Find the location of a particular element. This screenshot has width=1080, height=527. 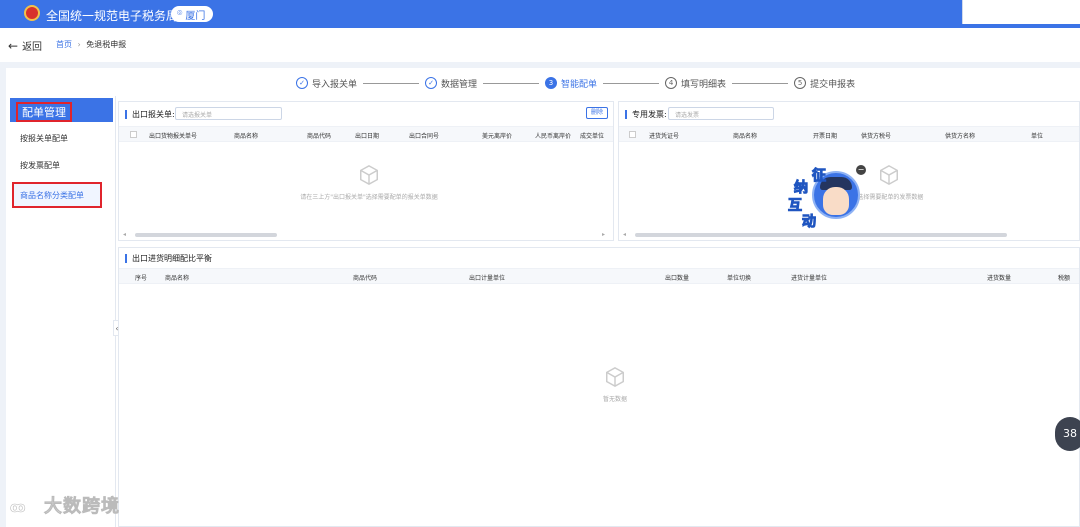

mascot-widget: 征 纳 互 动 − is located at coordinates (827, 198).